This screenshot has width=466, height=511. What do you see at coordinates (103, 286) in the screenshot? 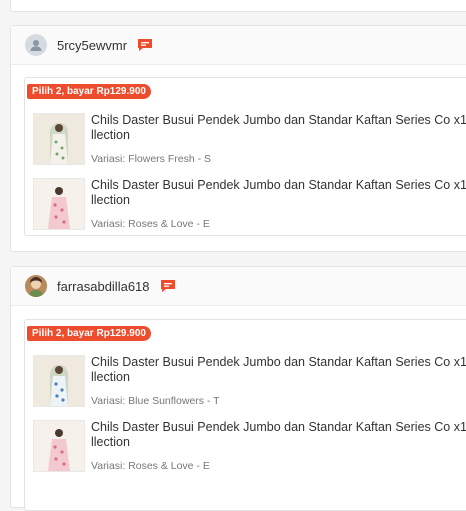
I see `buyer-username: farrasabdilla618` at bounding box center [103, 286].